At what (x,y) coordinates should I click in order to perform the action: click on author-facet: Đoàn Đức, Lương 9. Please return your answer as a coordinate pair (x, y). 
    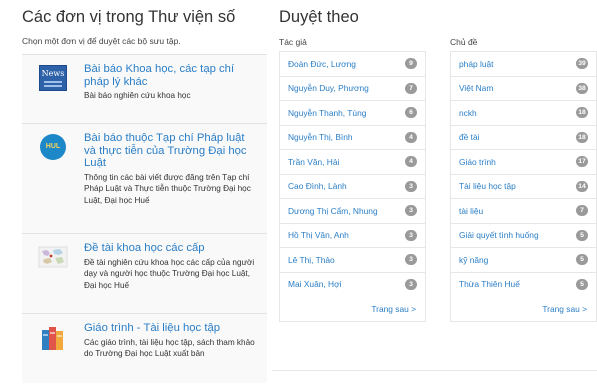
    Looking at the image, I should click on (352, 63).